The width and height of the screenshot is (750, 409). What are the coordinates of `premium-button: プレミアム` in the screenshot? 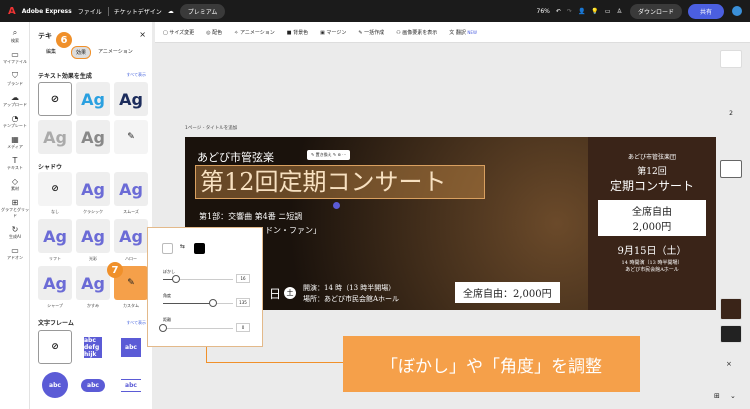 It's located at (202, 11).